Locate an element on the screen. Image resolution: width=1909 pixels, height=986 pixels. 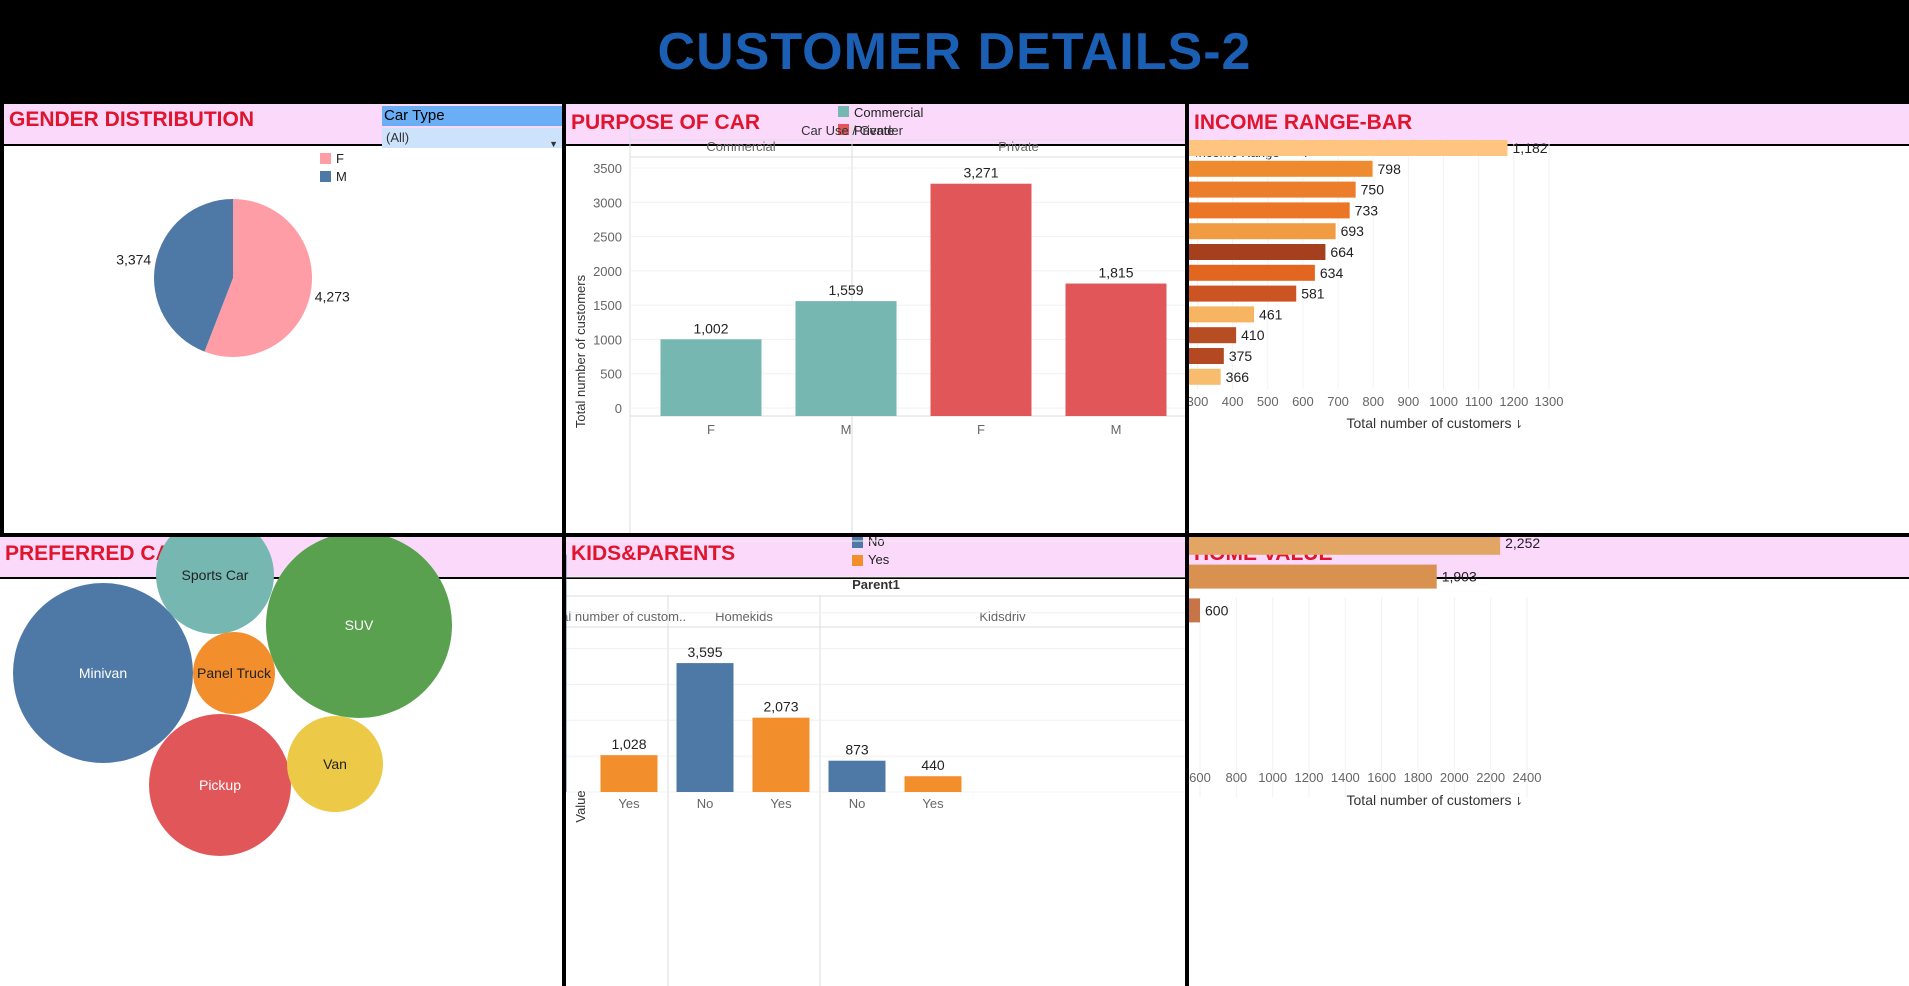
bubble-label: Pickup is located at coordinates (220, 785).